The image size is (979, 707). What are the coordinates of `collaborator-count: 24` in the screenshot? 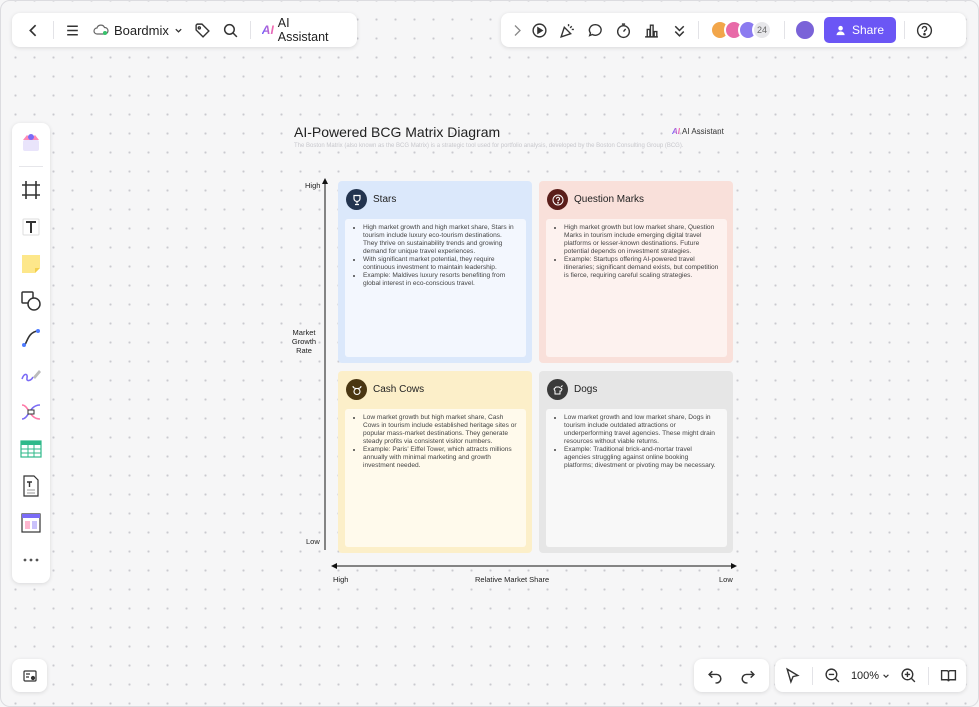 It's located at (762, 30).